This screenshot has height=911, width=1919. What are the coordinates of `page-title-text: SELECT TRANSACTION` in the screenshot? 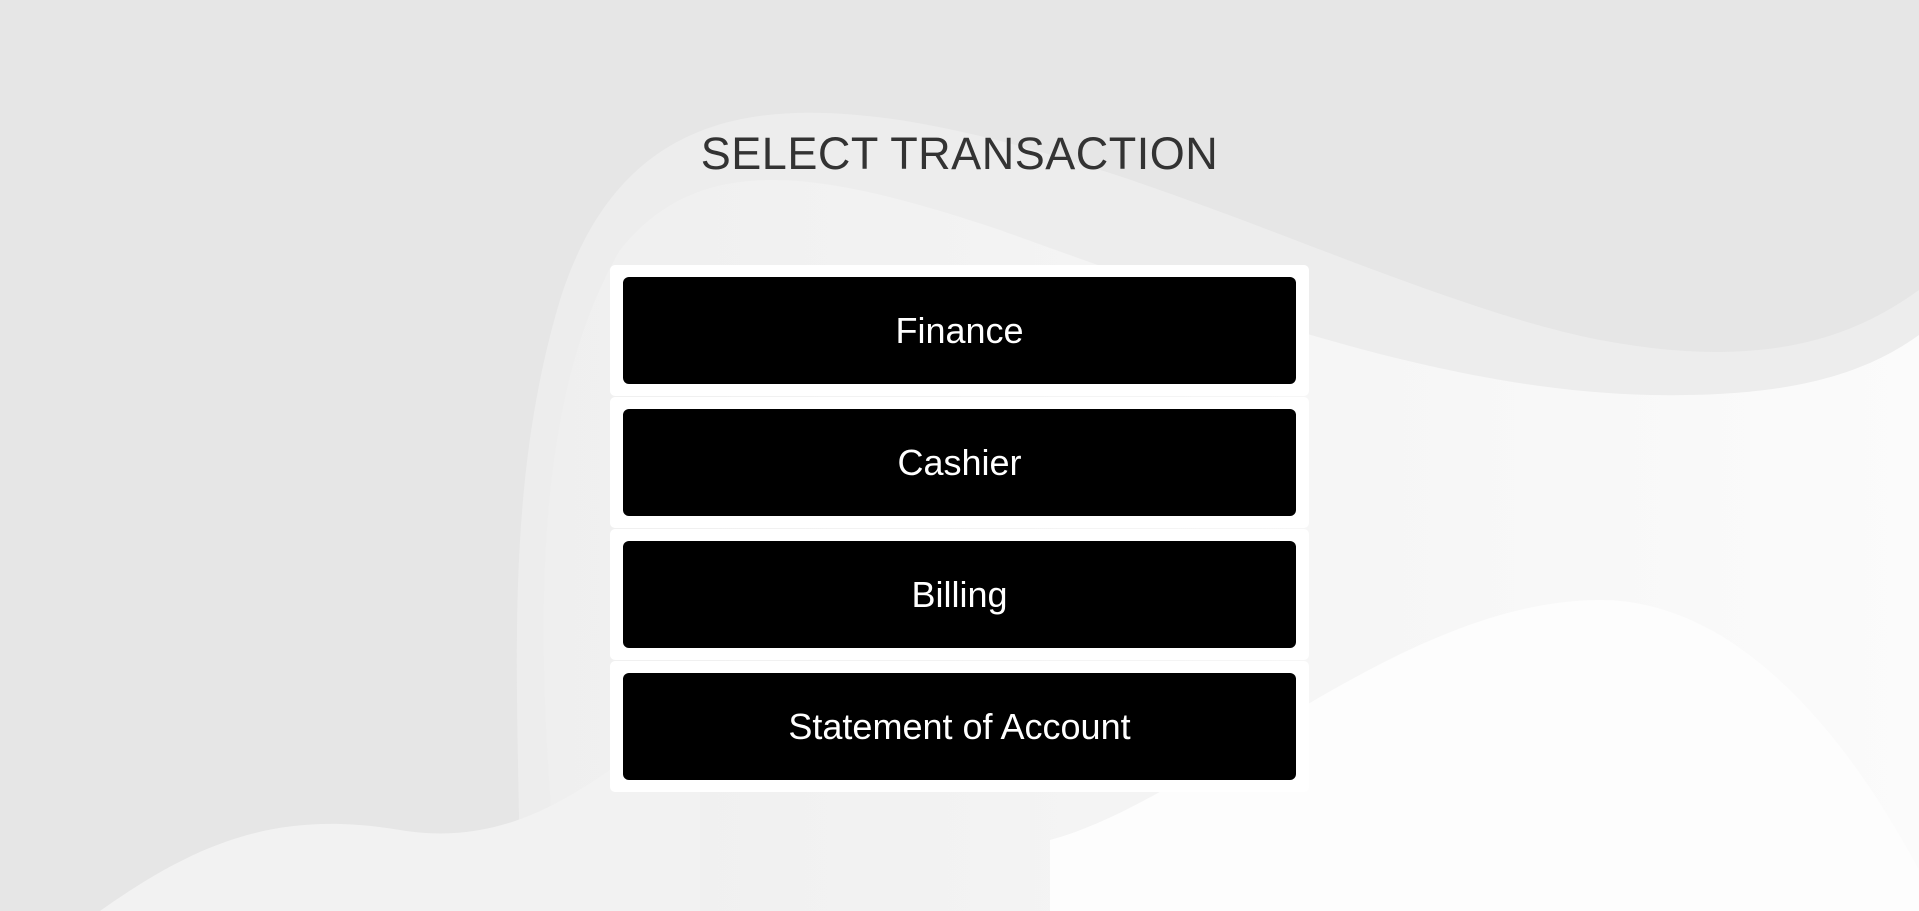 It's located at (959, 153).